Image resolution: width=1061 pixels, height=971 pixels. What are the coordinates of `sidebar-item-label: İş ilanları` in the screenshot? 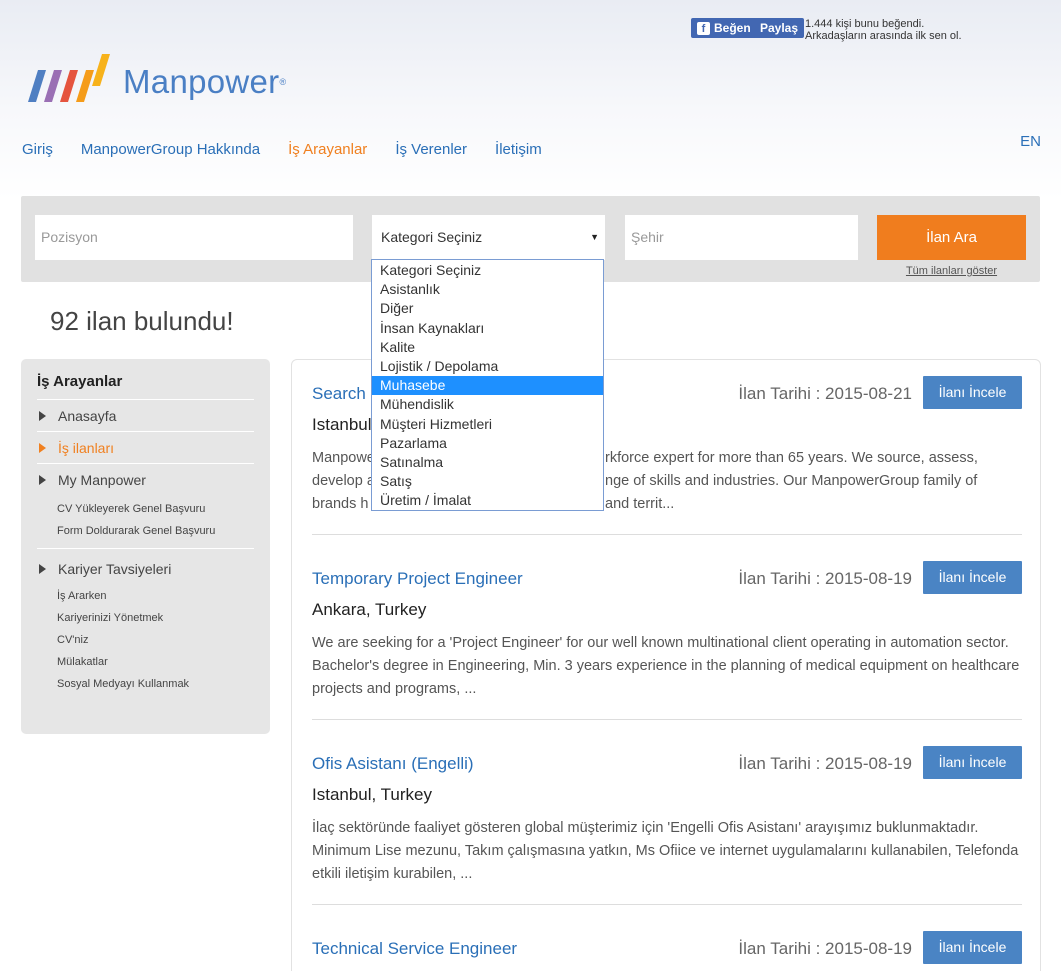 It's located at (86, 447).